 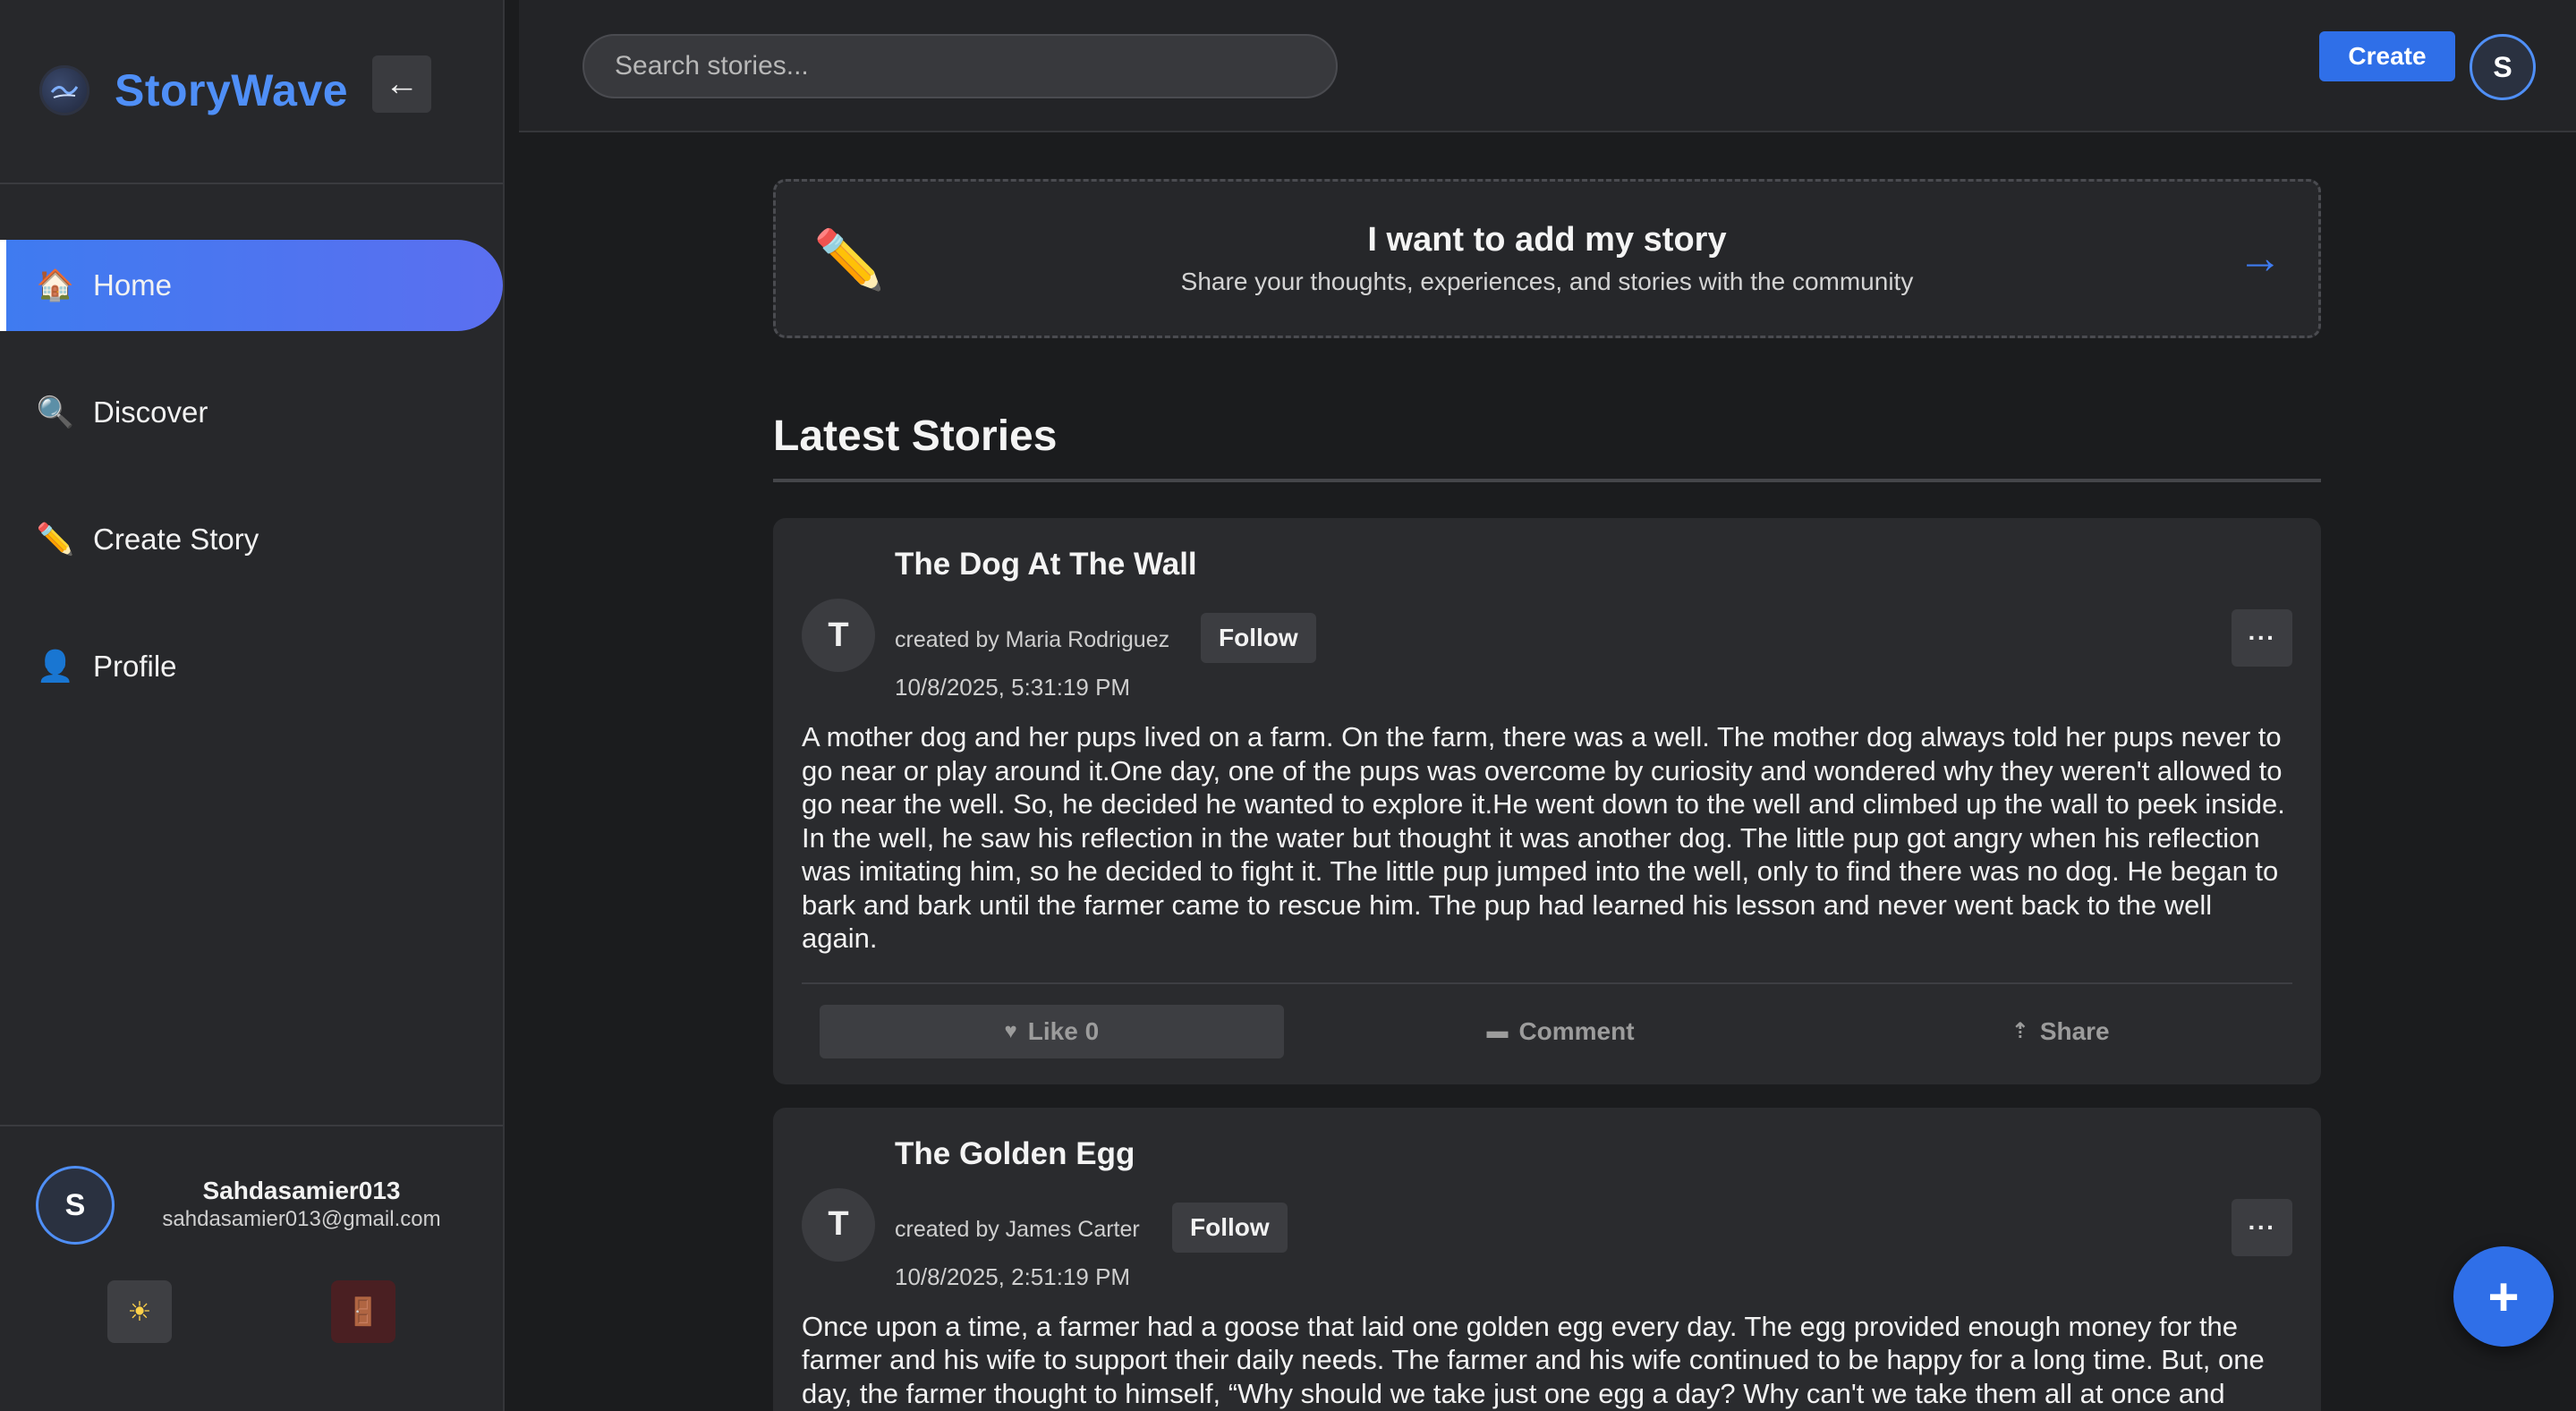 I want to click on sidebar-item-label: Profile, so click(x=135, y=666).